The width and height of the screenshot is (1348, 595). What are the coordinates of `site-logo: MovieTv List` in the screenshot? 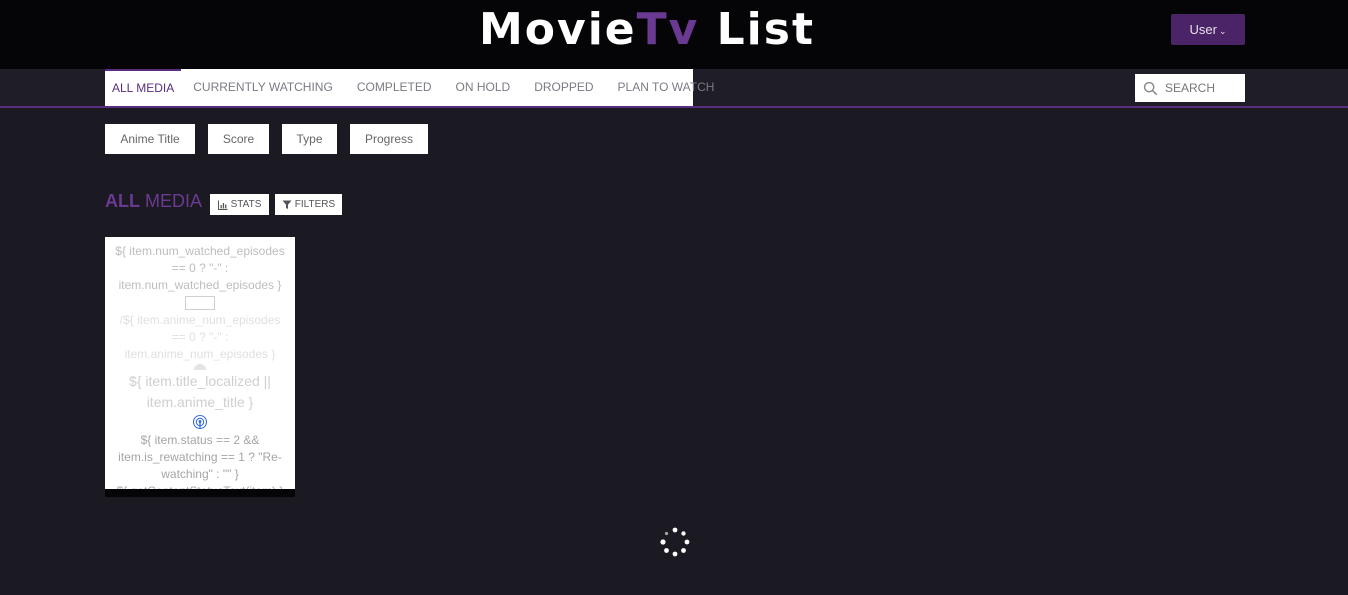 It's located at (647, 29).